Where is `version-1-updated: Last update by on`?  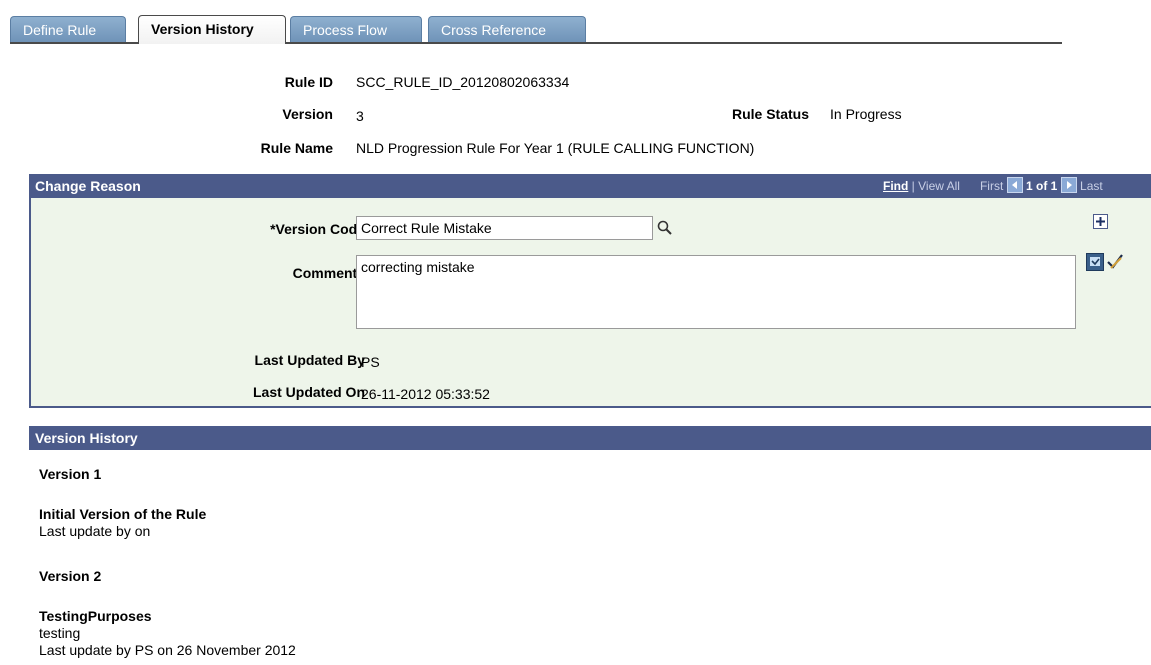
version-1-updated: Last update by on is located at coordinates (95, 531).